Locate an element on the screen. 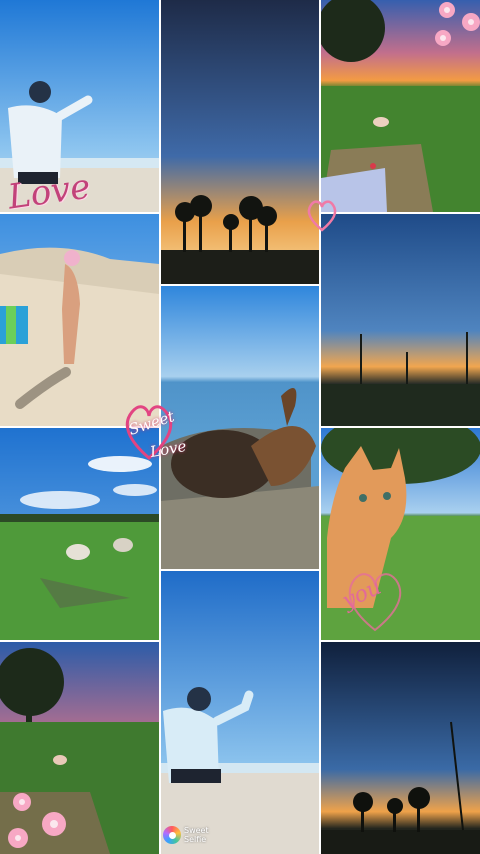 This screenshot has height=854, width=480. photo-park-sunset-shoes is located at coordinates (400, 106).